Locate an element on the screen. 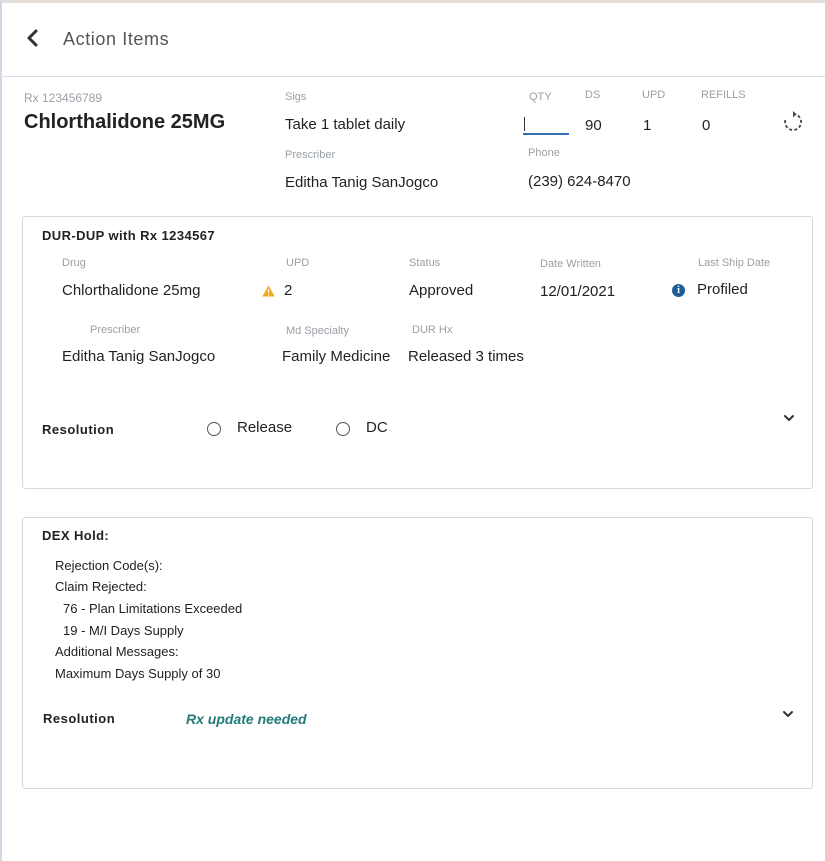 The height and width of the screenshot is (861, 825). prescriber-value: Editha Tanig SanJogco is located at coordinates (362, 182).